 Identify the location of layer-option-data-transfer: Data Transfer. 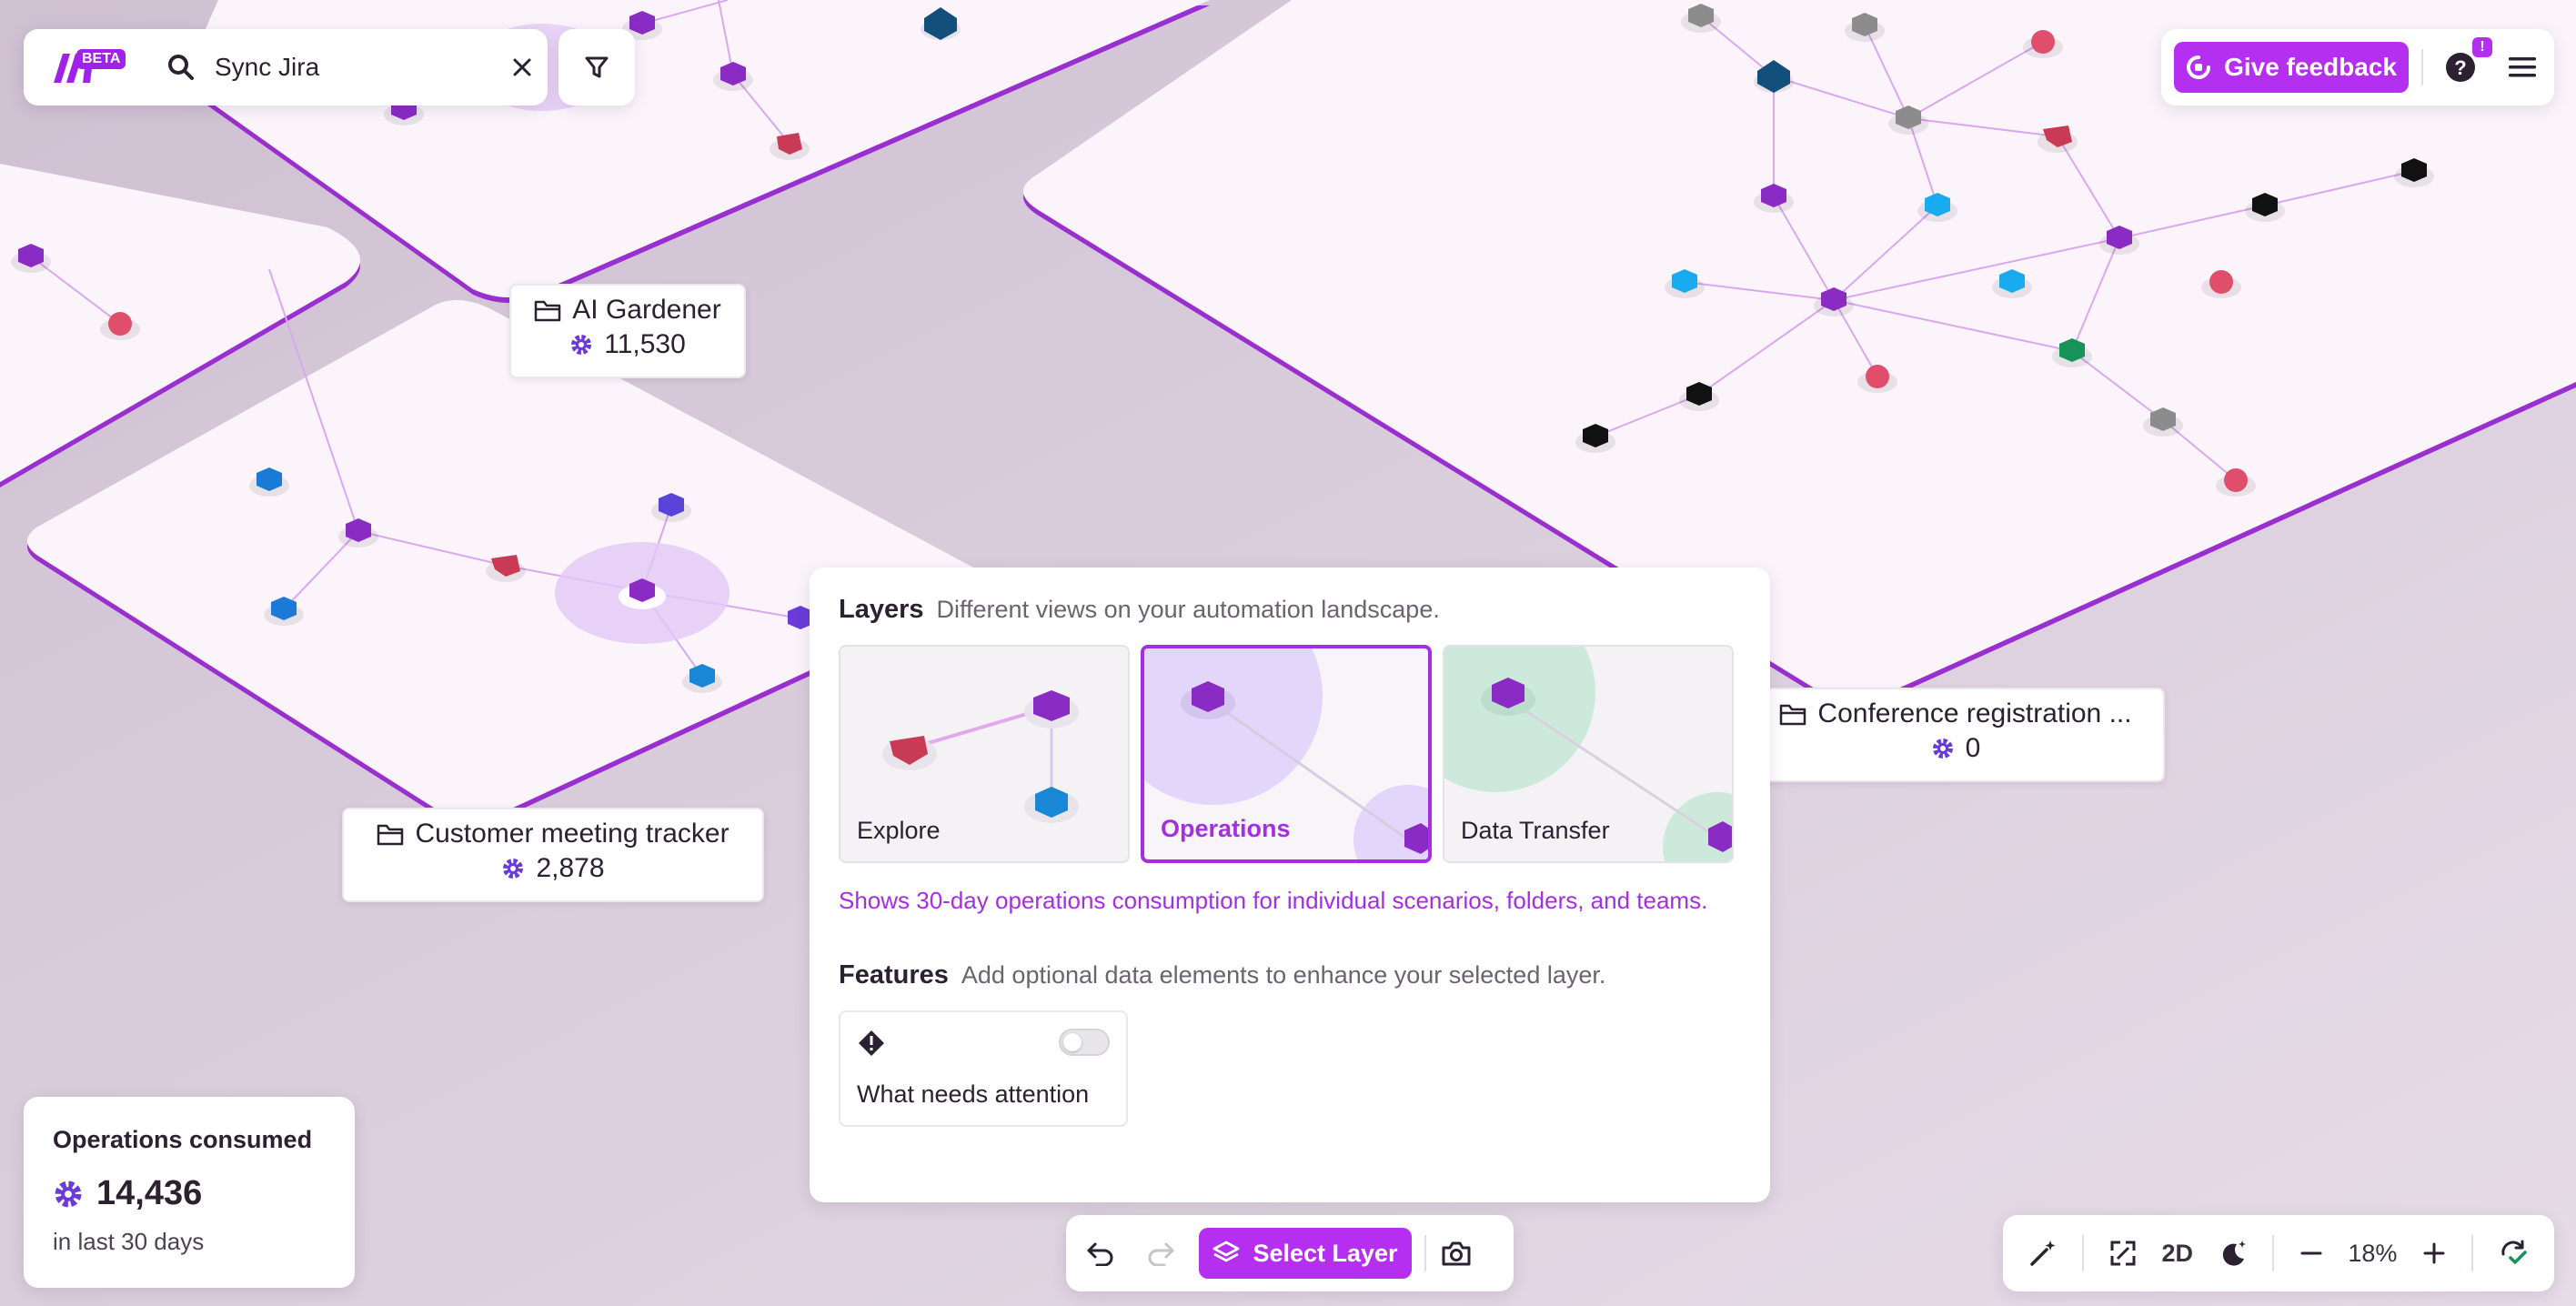
(1588, 754).